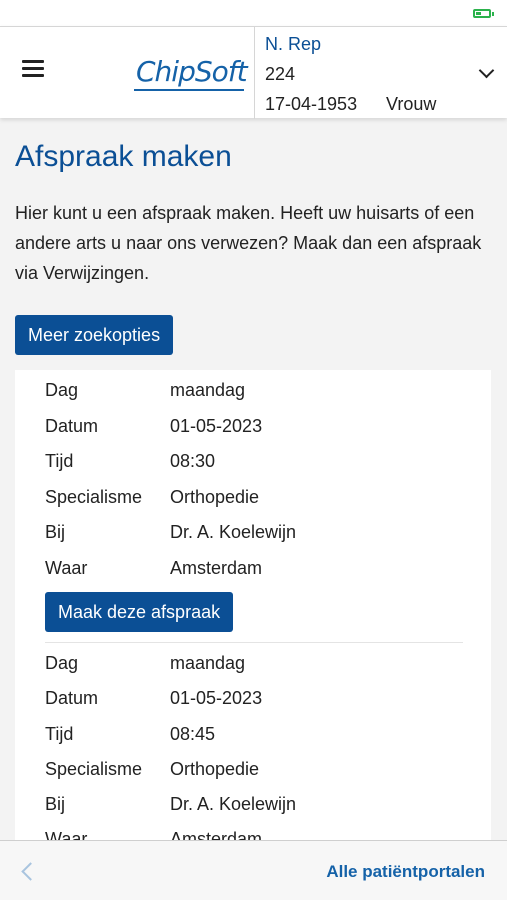 The image size is (507, 900). Describe the element at coordinates (193, 461) in the screenshot. I see `time-value: 08:30` at that location.